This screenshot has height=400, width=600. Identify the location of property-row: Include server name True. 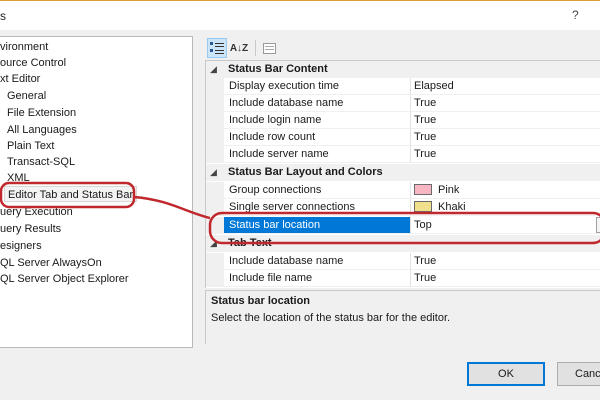
(403, 154).